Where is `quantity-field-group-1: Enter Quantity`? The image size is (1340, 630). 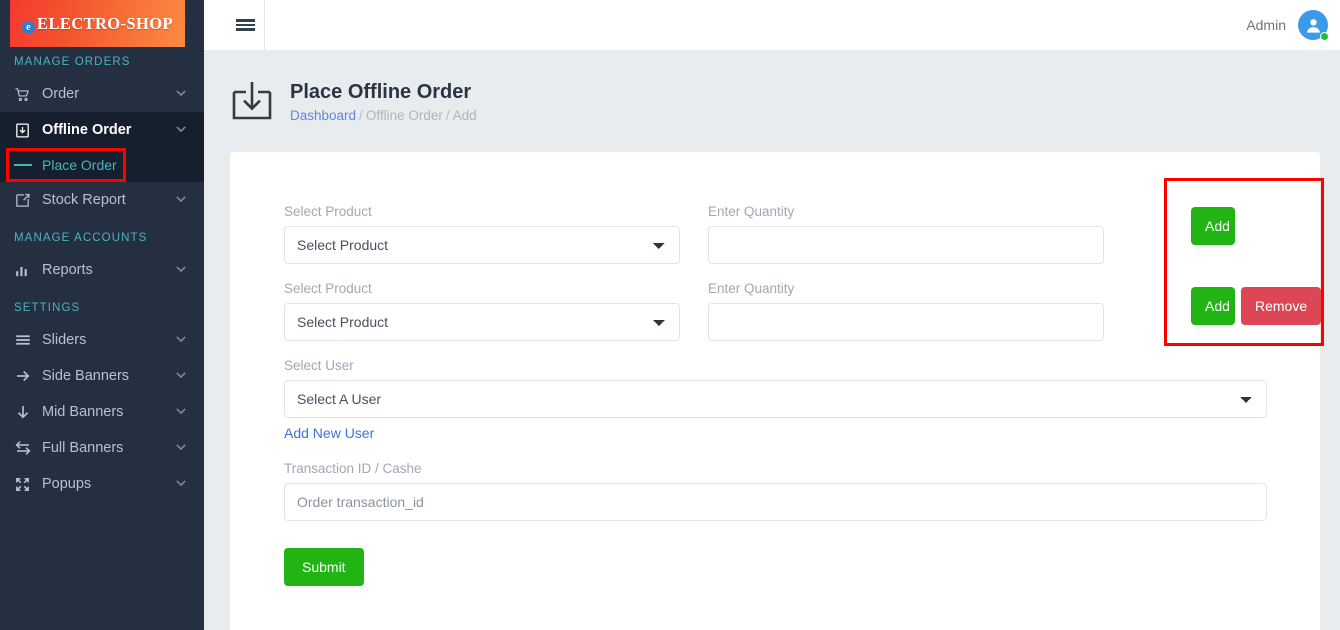
quantity-field-group-1: Enter Quantity is located at coordinates (906, 234).